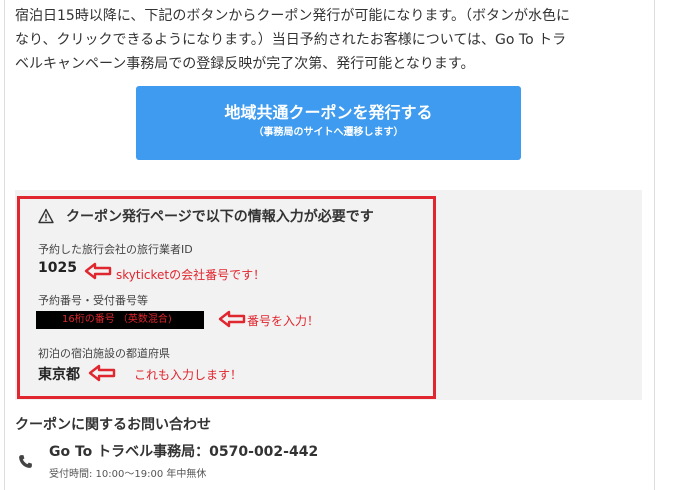 The image size is (680, 490). I want to click on prefecture-note: これも入力します！, so click(188, 375).